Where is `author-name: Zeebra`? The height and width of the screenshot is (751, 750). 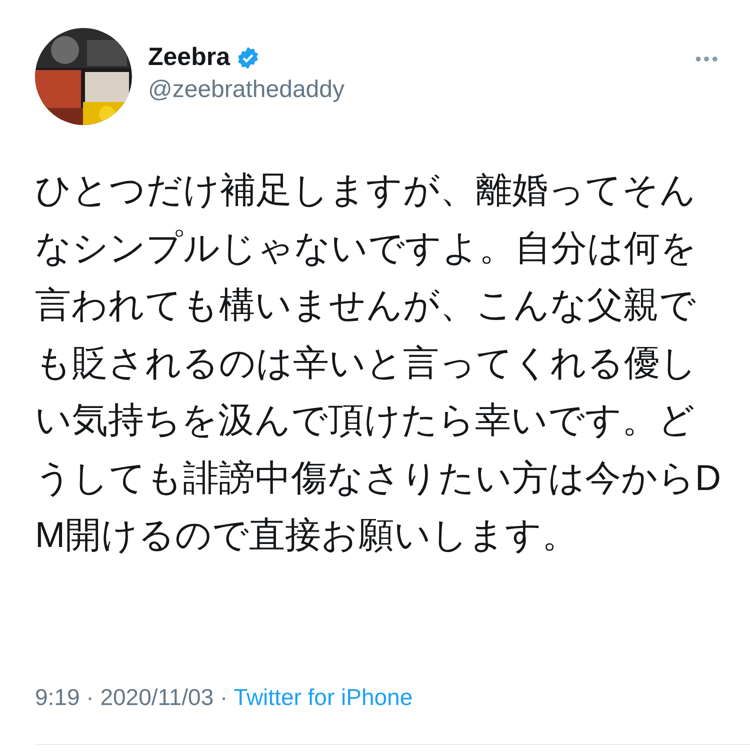
author-name: Zeebra is located at coordinates (189, 57).